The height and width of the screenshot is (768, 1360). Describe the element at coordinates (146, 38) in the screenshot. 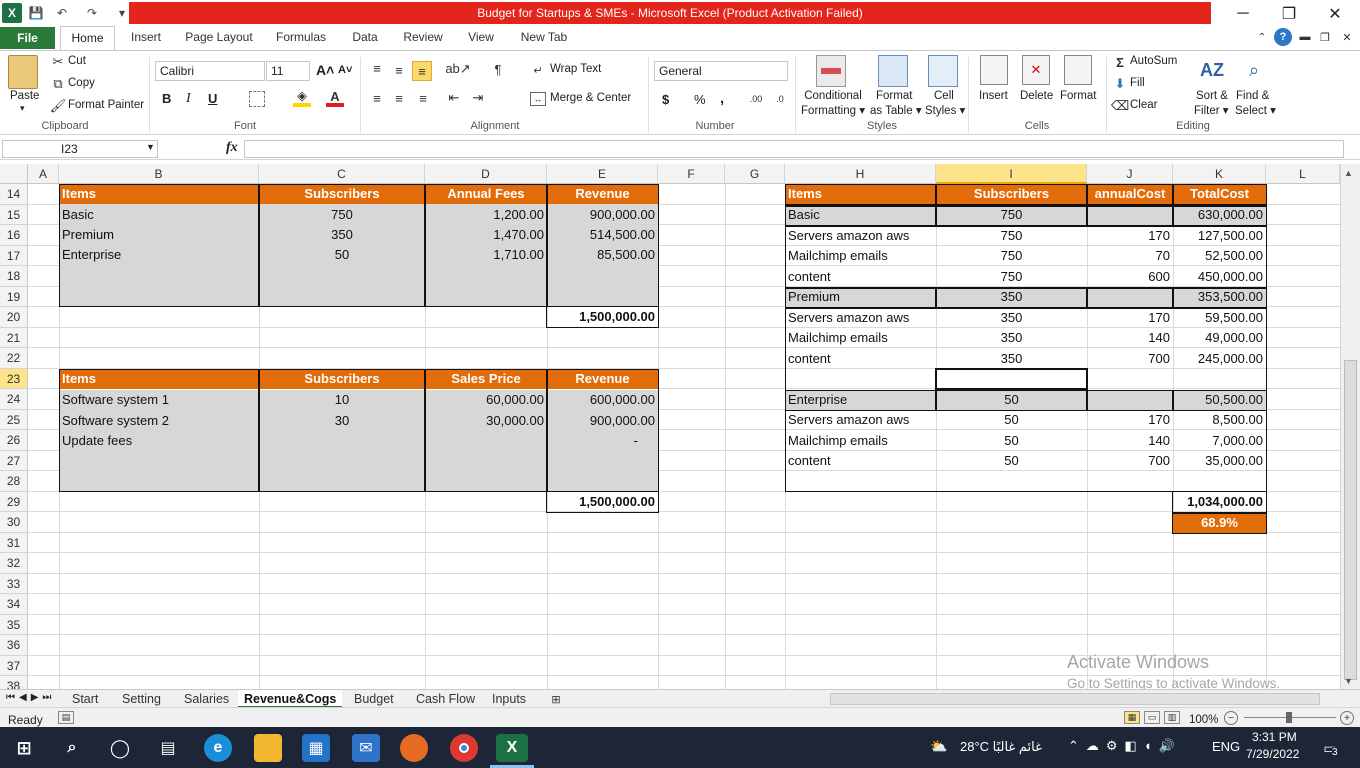

I see `tab-insert: Insert` at that location.